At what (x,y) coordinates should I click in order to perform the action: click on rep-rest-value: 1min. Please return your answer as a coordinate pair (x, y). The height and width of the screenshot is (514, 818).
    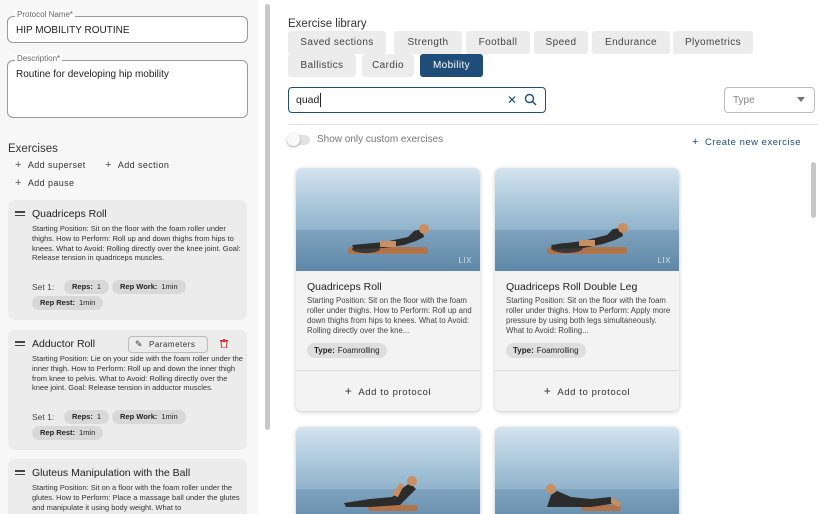
    Looking at the image, I should click on (87, 302).